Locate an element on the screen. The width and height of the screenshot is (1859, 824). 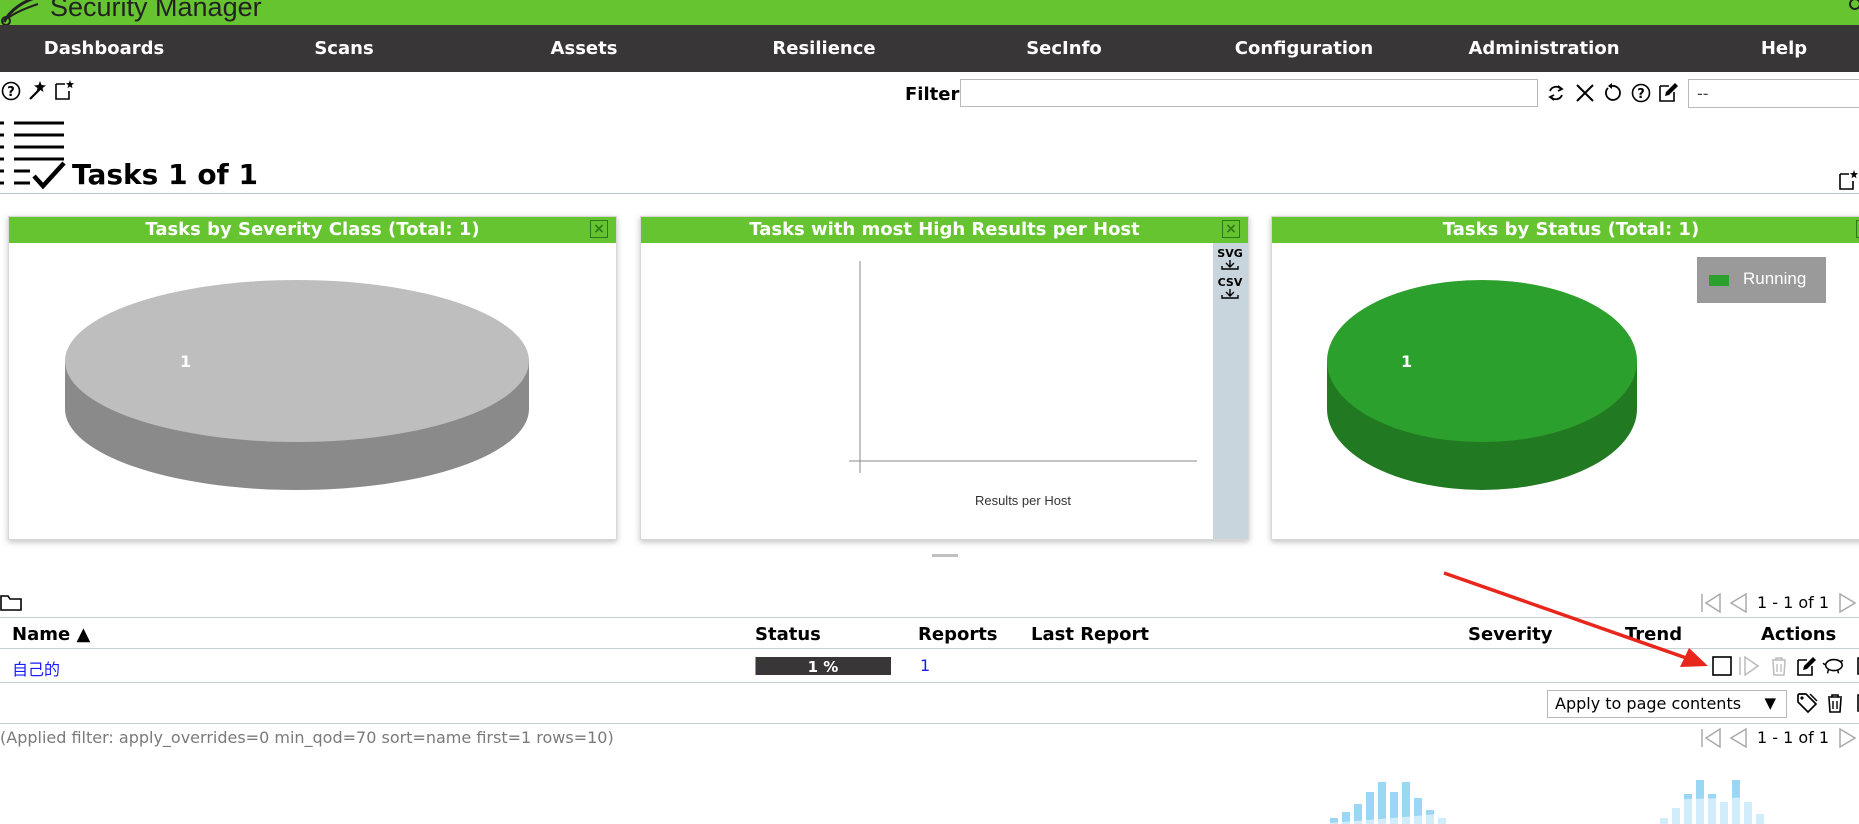
export-sidebar: SVG CSV is located at coordinates (1230, 391).